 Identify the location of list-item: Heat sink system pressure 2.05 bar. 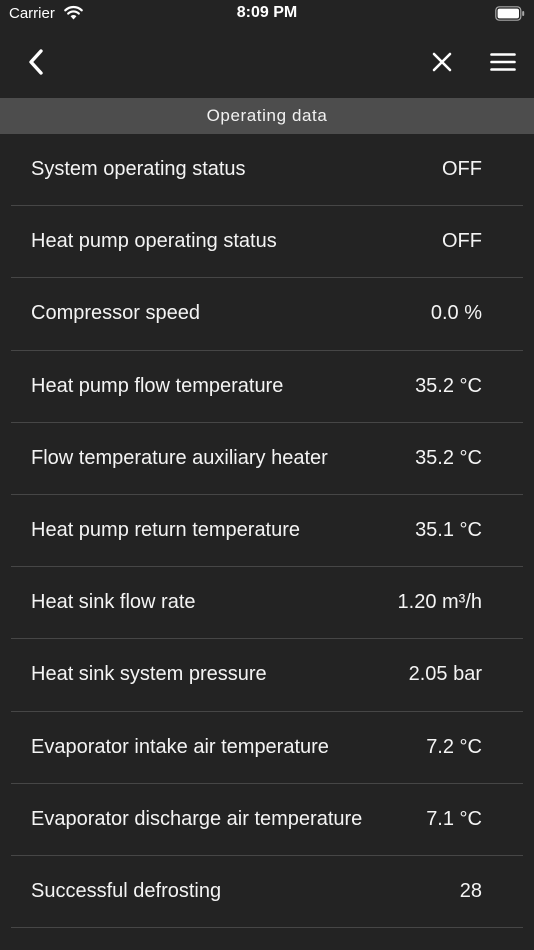
(267, 675).